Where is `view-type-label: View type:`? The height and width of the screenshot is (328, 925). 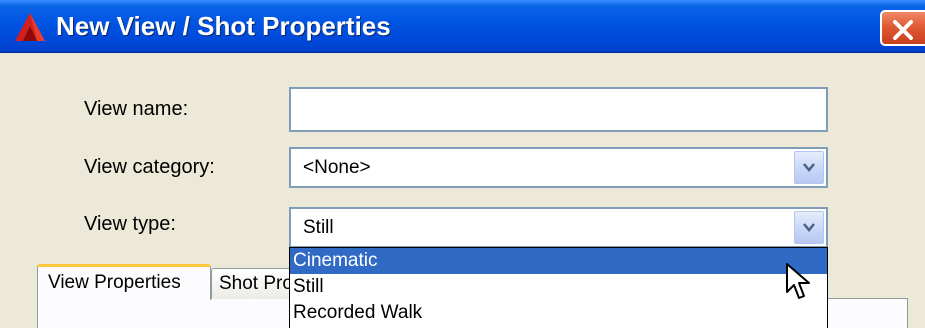
view-type-label: View type: is located at coordinates (130, 224).